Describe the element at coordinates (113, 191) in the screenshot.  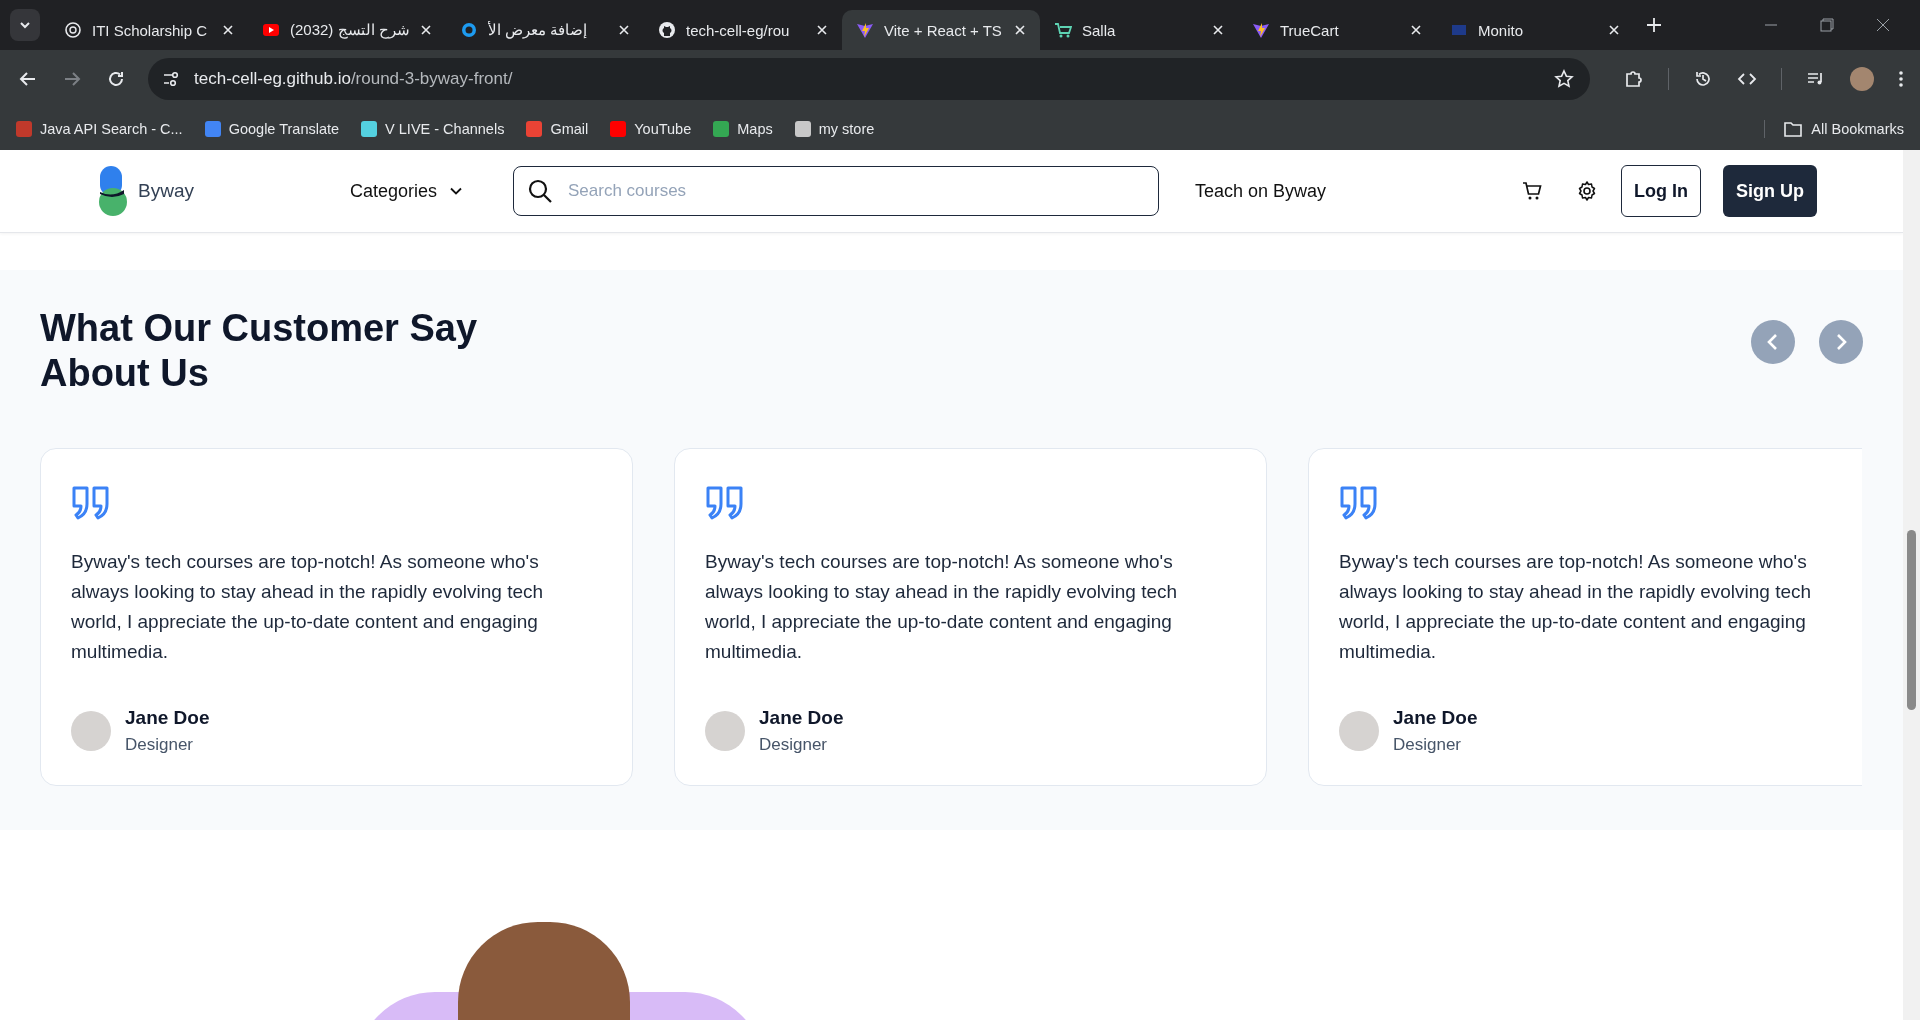
I see `logo-icon` at that location.